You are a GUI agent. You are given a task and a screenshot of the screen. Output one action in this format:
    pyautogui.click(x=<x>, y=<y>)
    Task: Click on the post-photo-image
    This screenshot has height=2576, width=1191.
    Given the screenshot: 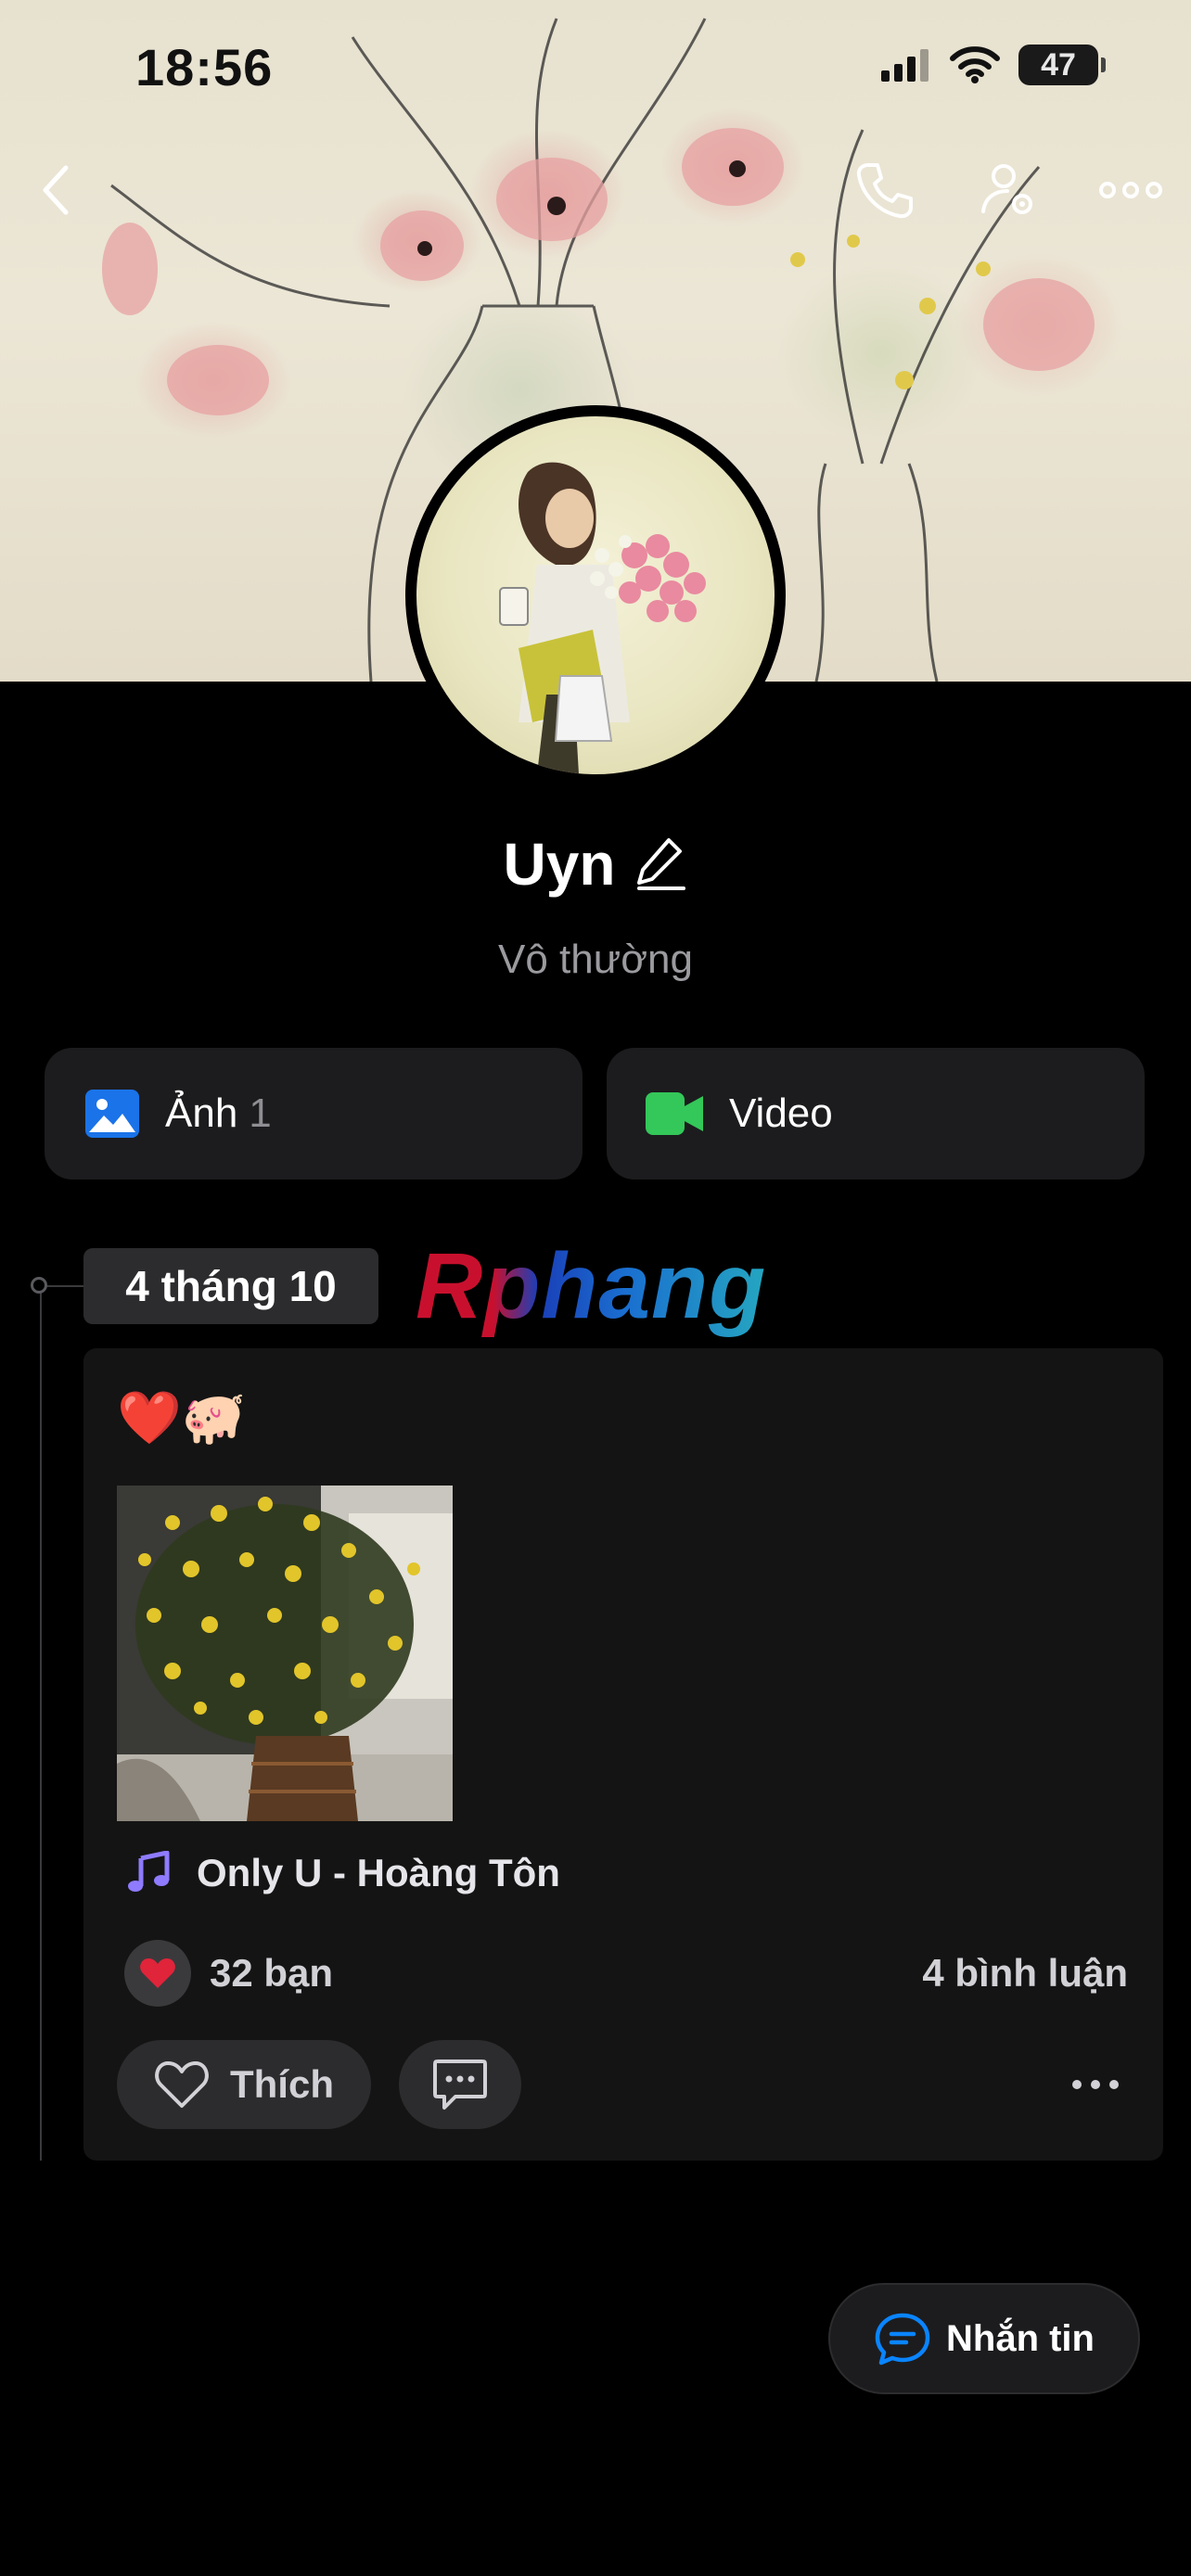 What is the action you would take?
    pyautogui.click(x=285, y=1653)
    